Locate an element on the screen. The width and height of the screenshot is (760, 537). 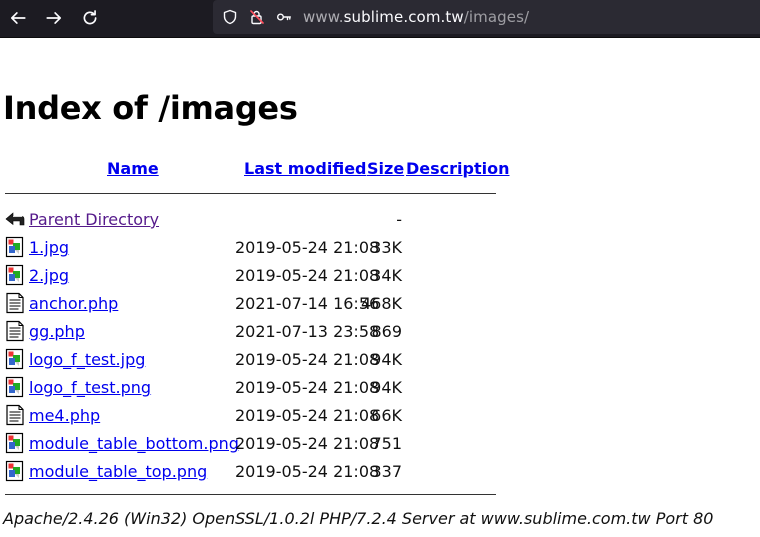
column-header-description: Description is located at coordinates (457, 169).